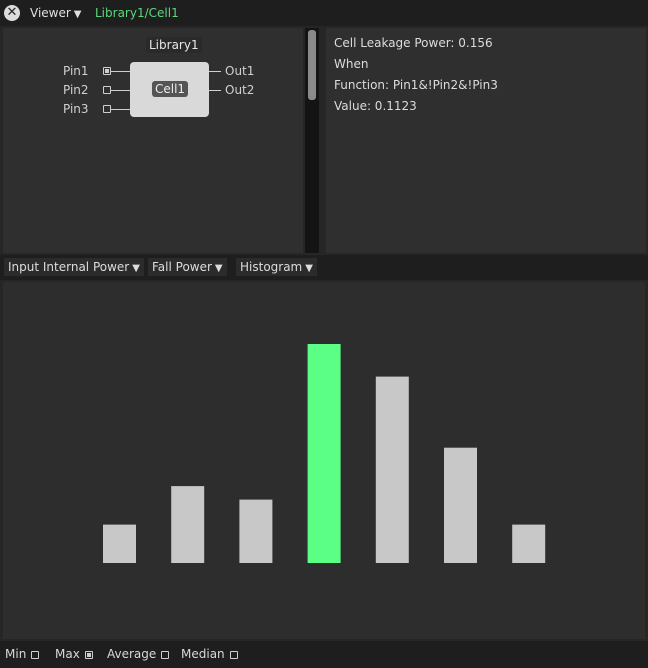  I want to click on pin-label-pin1: Pin1, so click(76, 71).